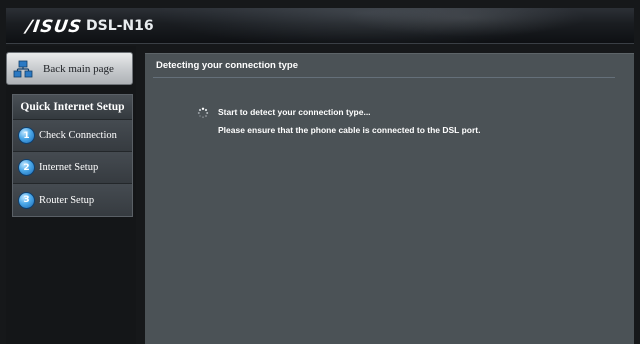  Describe the element at coordinates (54, 27) in the screenshot. I see `asus-logo: /ISUS` at that location.